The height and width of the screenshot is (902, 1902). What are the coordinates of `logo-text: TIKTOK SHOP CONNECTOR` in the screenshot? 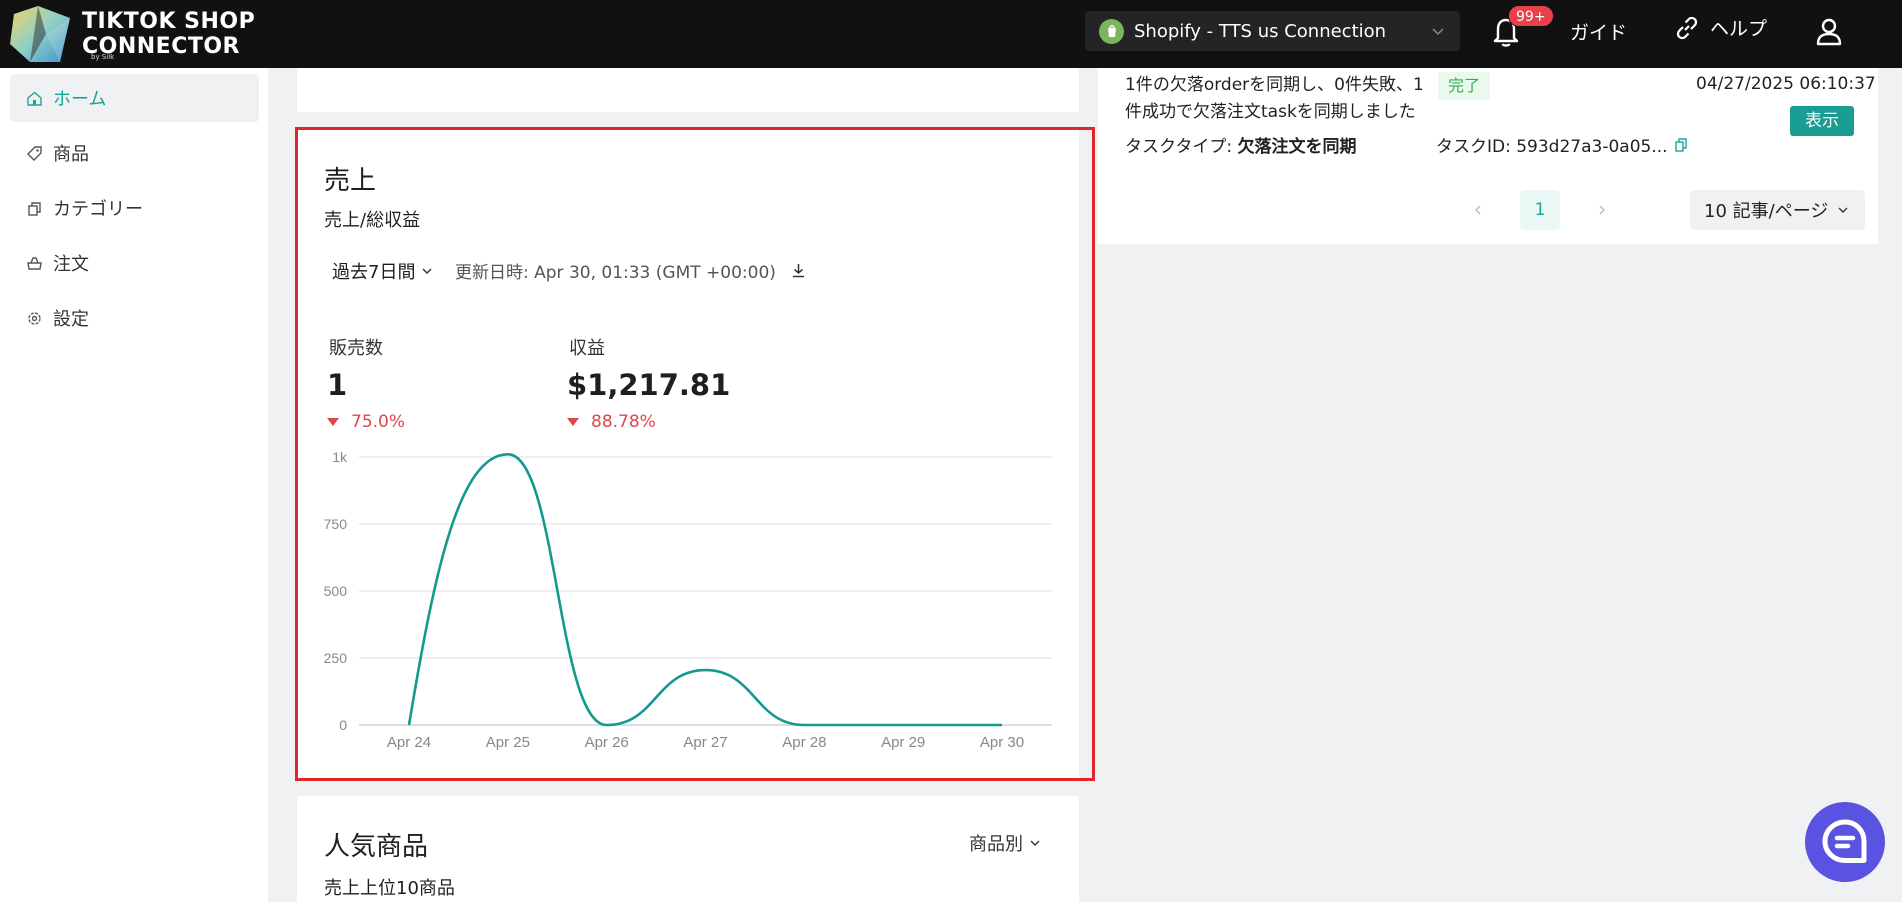 It's located at (168, 34).